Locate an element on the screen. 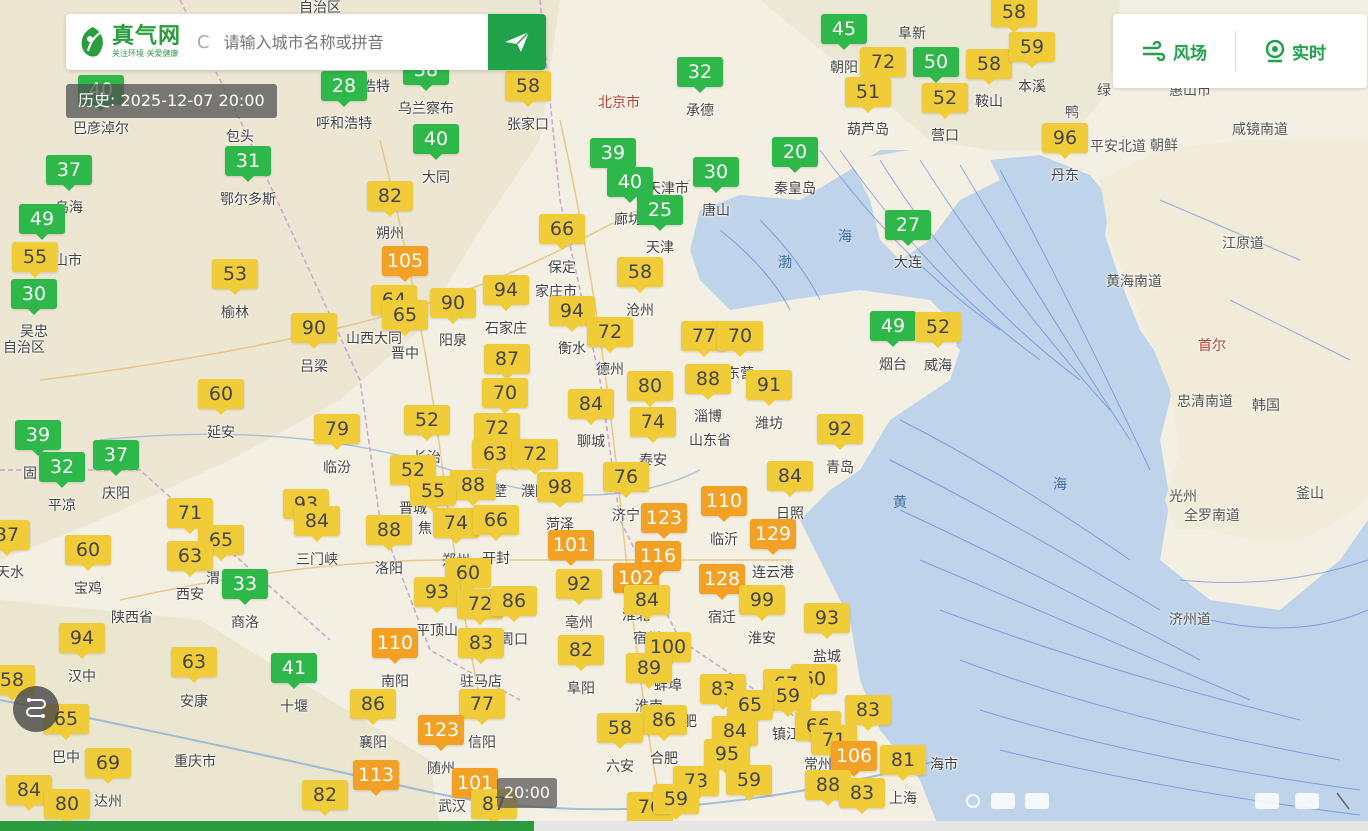 The width and height of the screenshot is (1368, 831). aqi-marker: 79 is located at coordinates (337, 432).